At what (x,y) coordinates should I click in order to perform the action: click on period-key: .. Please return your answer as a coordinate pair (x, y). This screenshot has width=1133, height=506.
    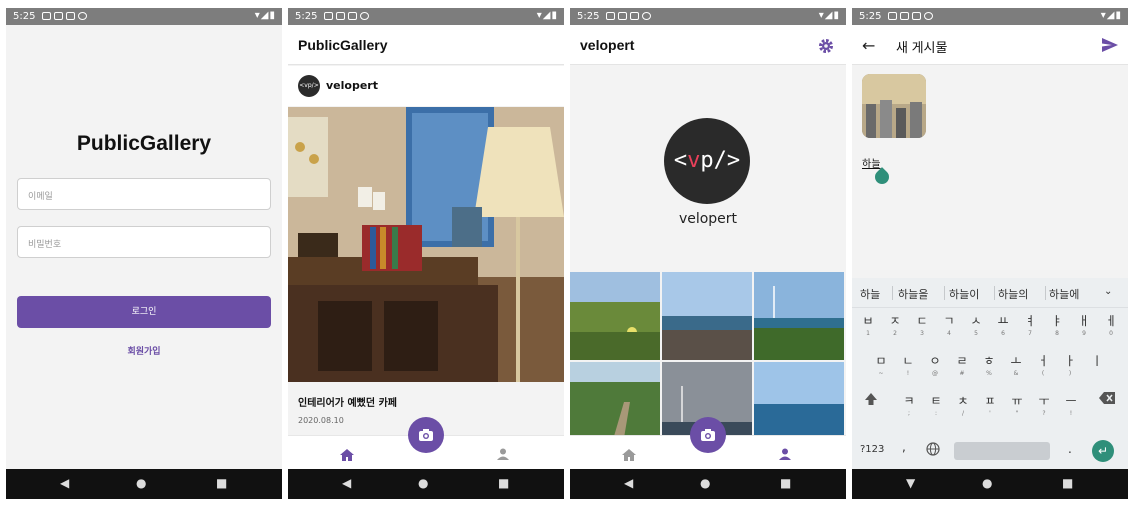
    Looking at the image, I should click on (1070, 449).